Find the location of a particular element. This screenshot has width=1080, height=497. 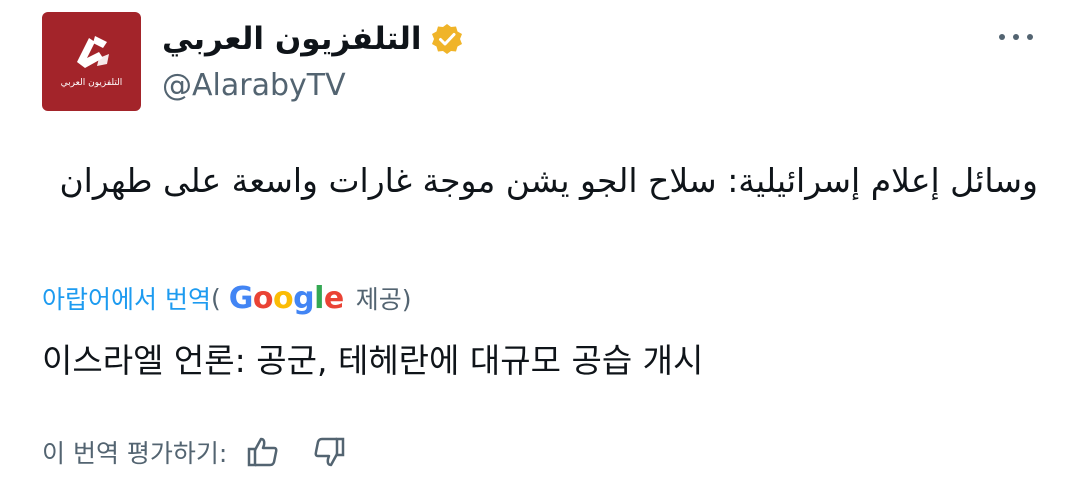

open-paren: ( is located at coordinates (215, 298).